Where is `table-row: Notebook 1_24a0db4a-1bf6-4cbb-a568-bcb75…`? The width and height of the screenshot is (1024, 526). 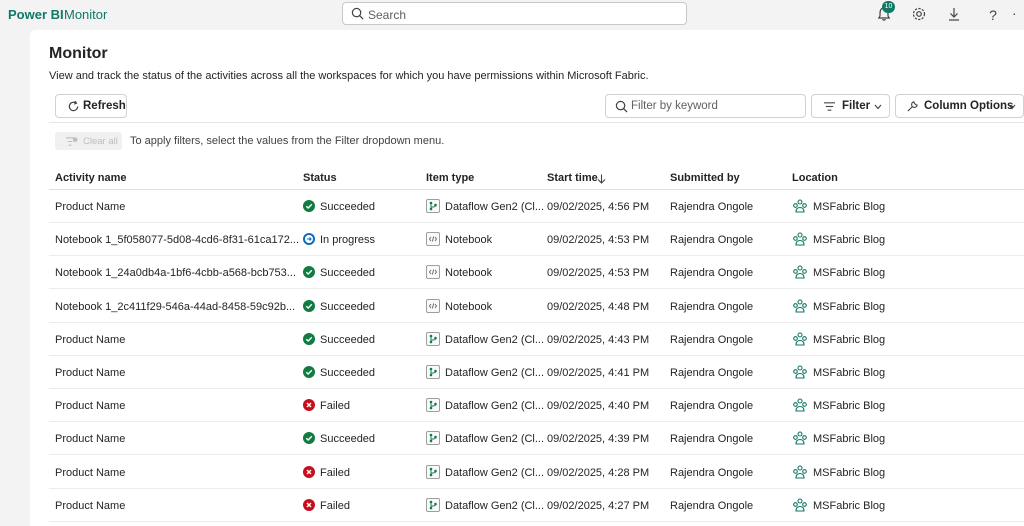 table-row: Notebook 1_24a0db4a-1bf6-4cbb-a568-bcb75… is located at coordinates (536, 273).